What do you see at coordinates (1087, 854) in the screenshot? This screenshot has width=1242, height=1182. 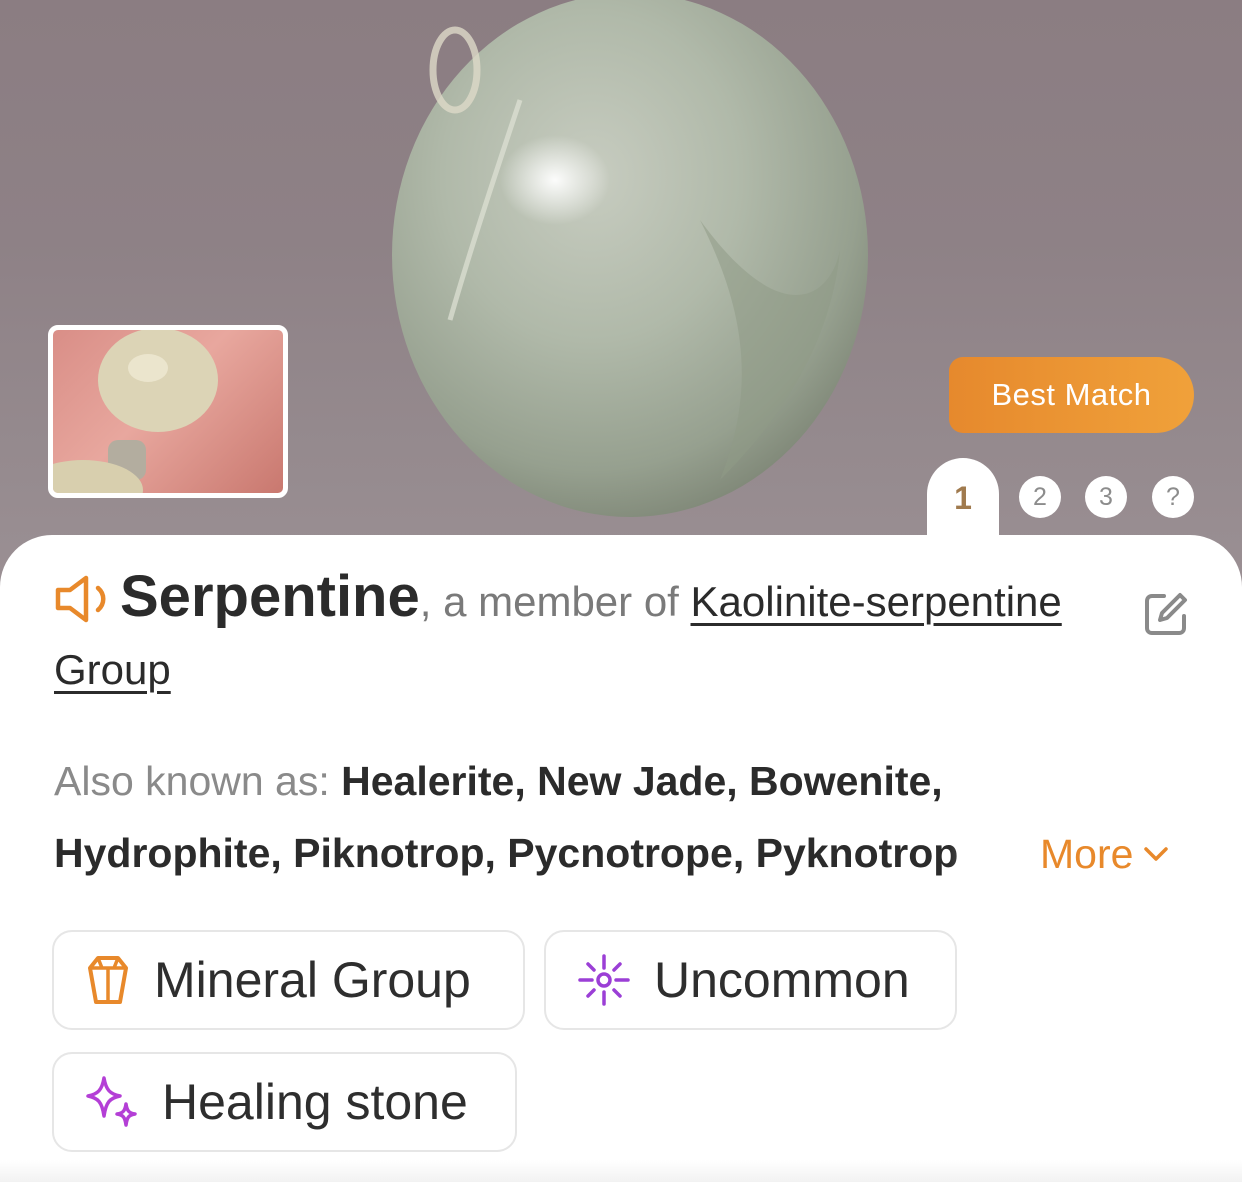 I see `more-label: More` at bounding box center [1087, 854].